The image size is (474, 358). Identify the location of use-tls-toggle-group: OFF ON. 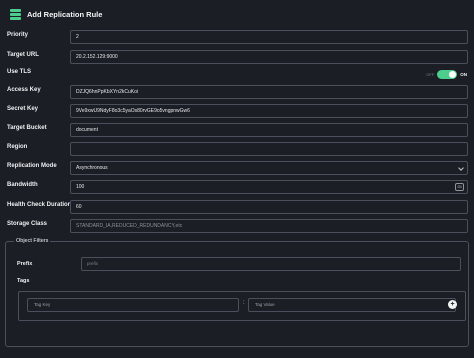
(446, 74).